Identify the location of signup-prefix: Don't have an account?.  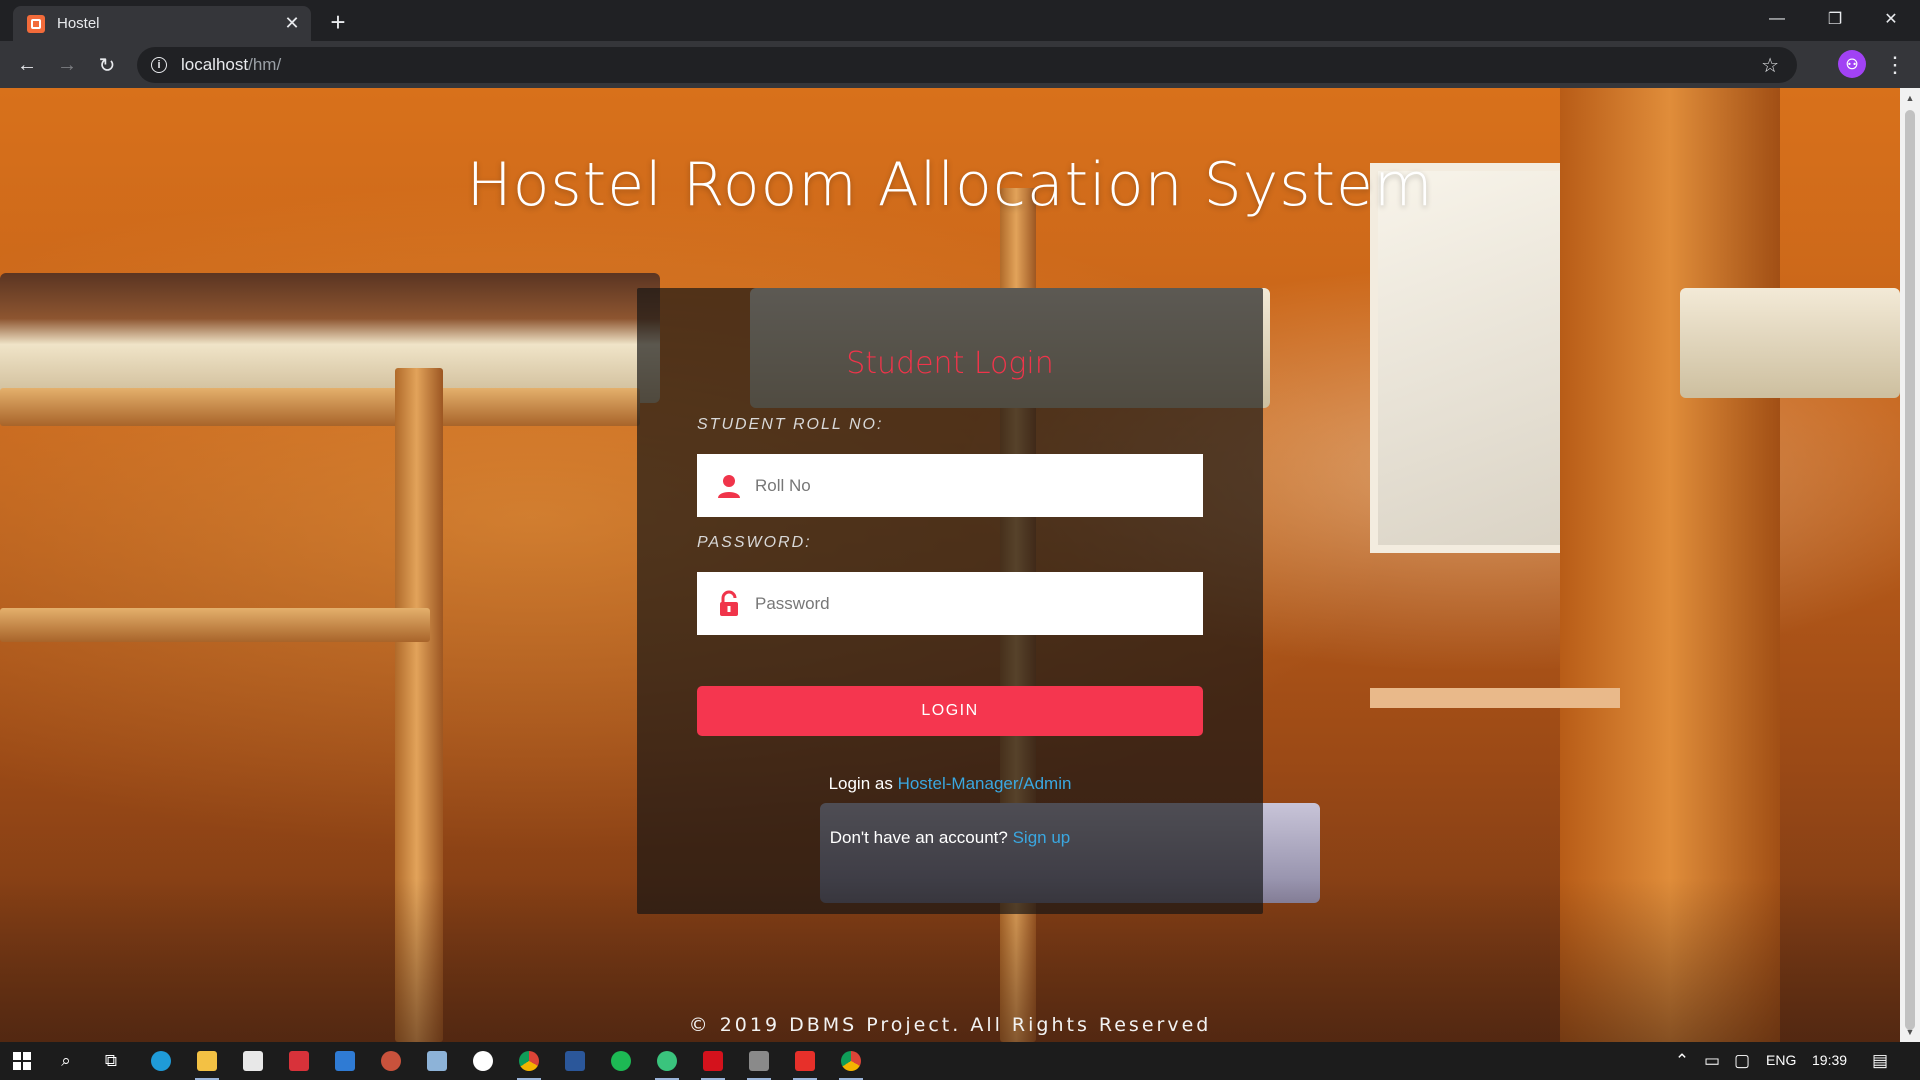
(918, 837).